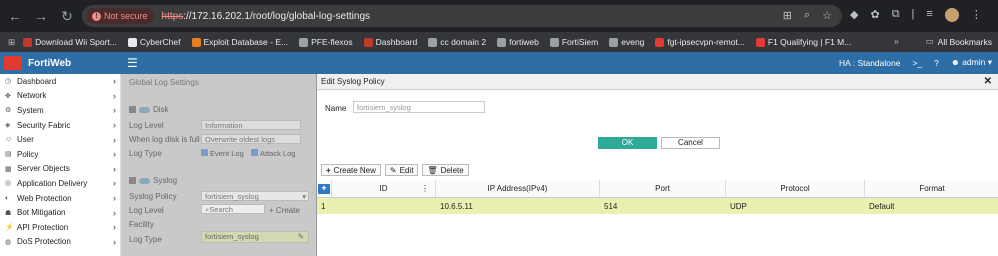 The height and width of the screenshot is (256, 998). I want to click on bookmark-label: PFE-flexos, so click(332, 42).